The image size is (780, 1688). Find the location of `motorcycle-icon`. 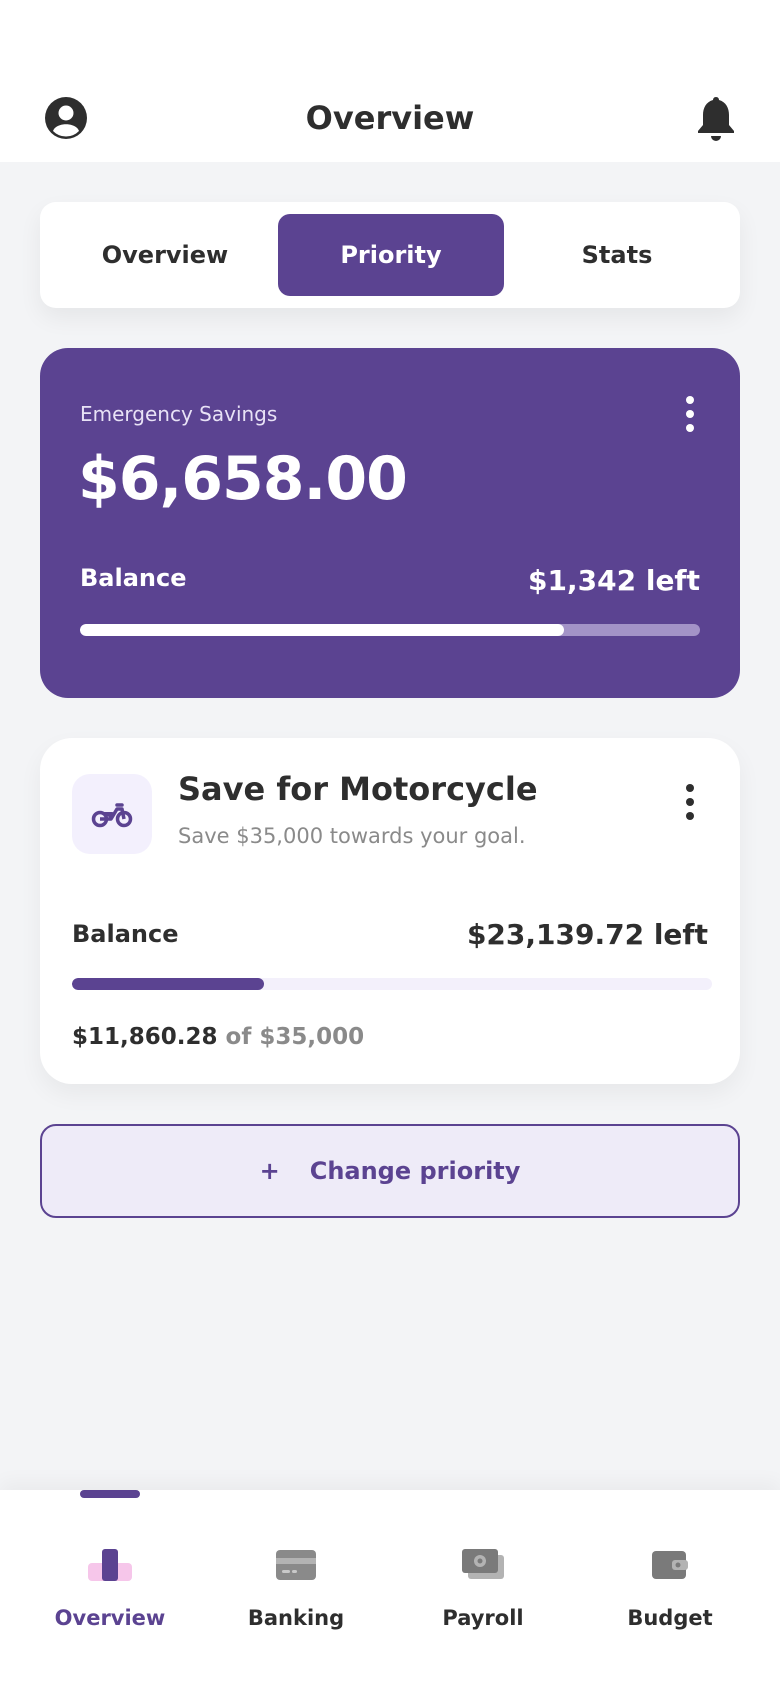

motorcycle-icon is located at coordinates (112, 815).